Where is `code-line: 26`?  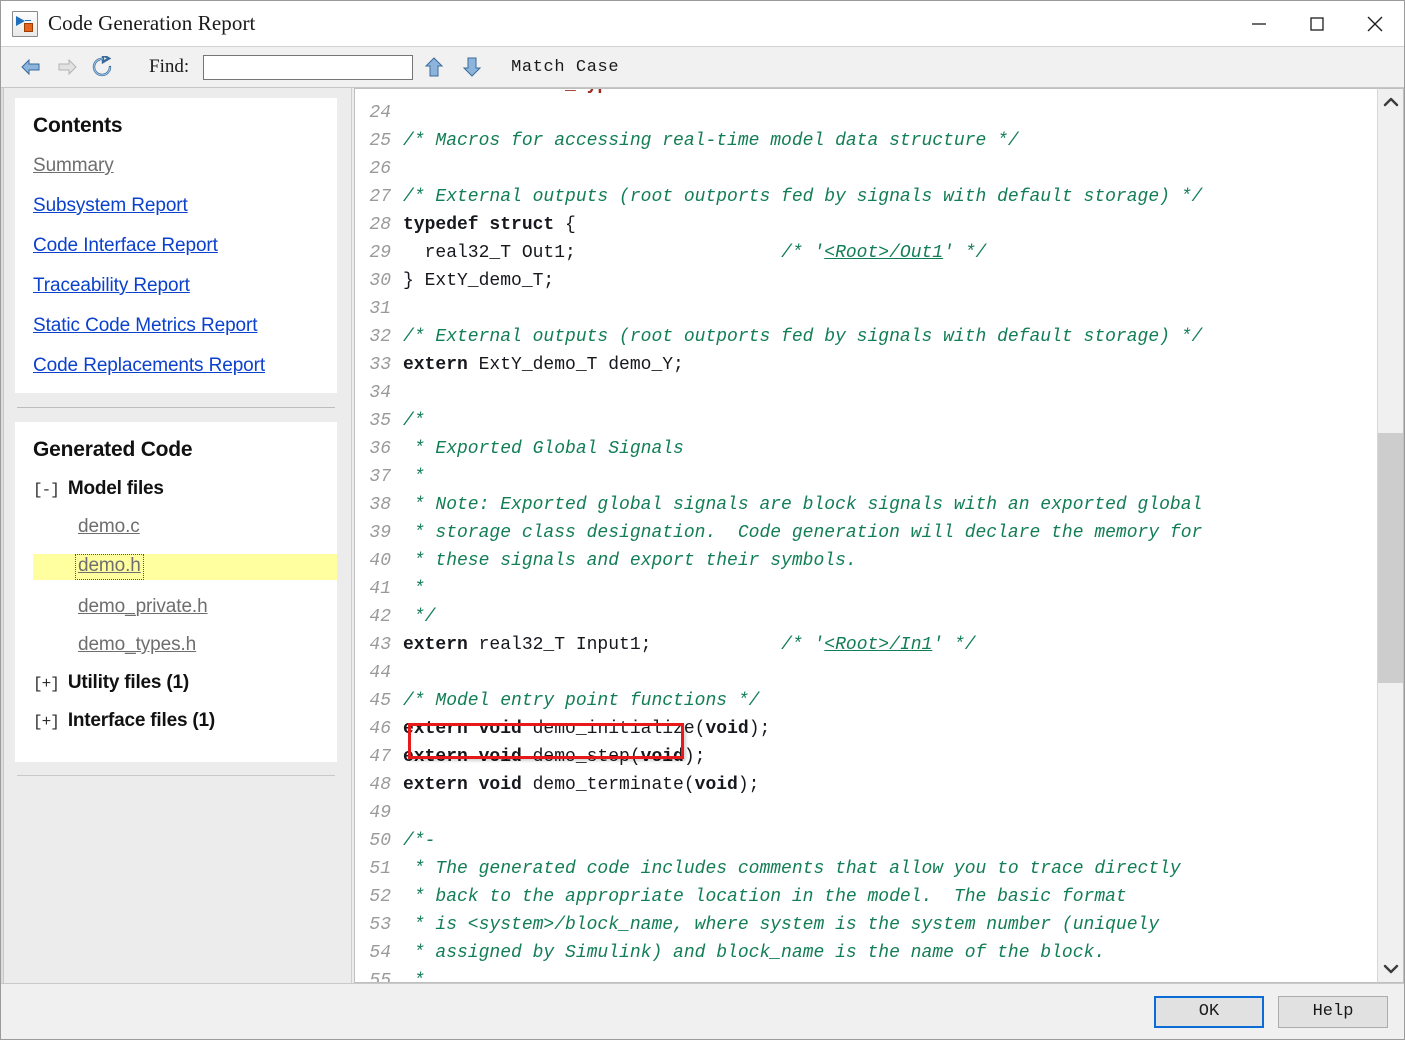 code-line: 26 is located at coordinates (866, 169).